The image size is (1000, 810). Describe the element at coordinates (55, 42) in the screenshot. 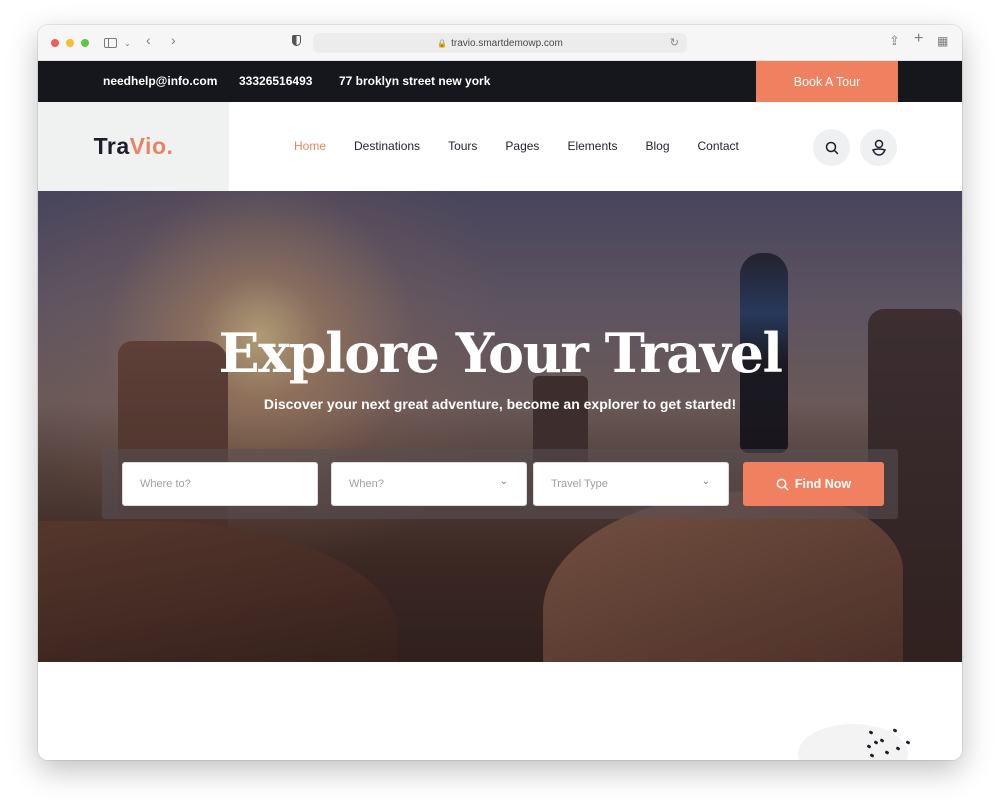

I see `close-window-button` at that location.